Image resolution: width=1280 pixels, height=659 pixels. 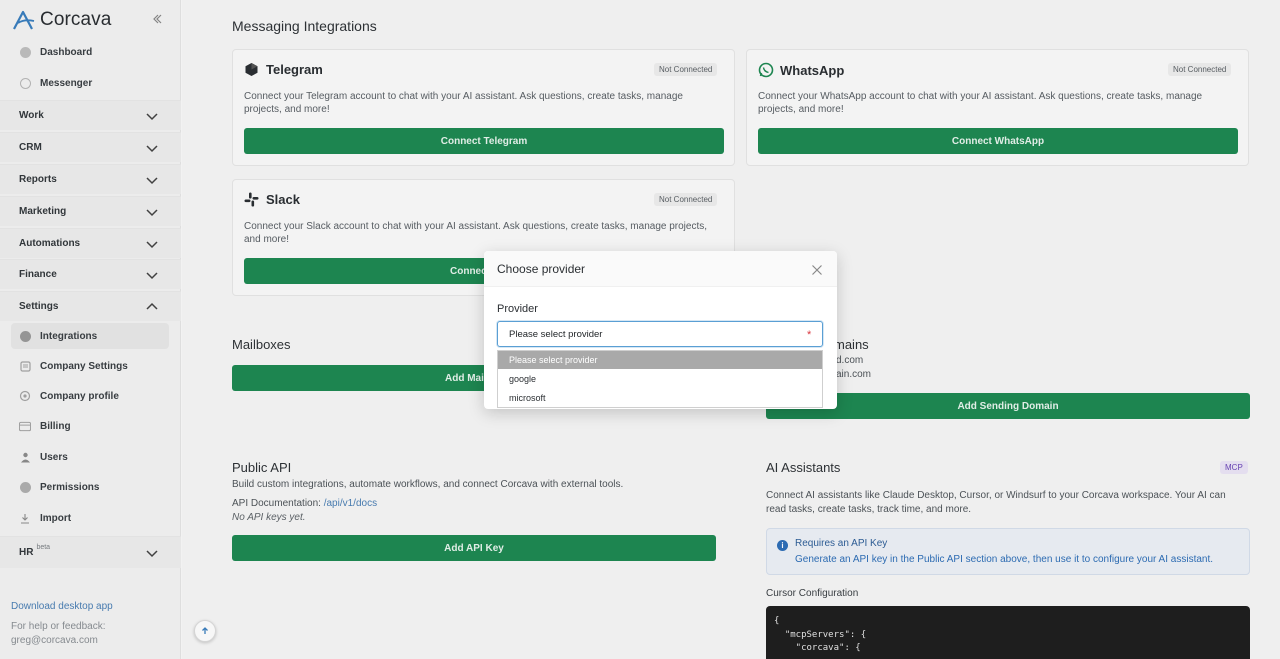 I want to click on provider-dropdown: Please select provider google microsoft, so click(x=660, y=379).